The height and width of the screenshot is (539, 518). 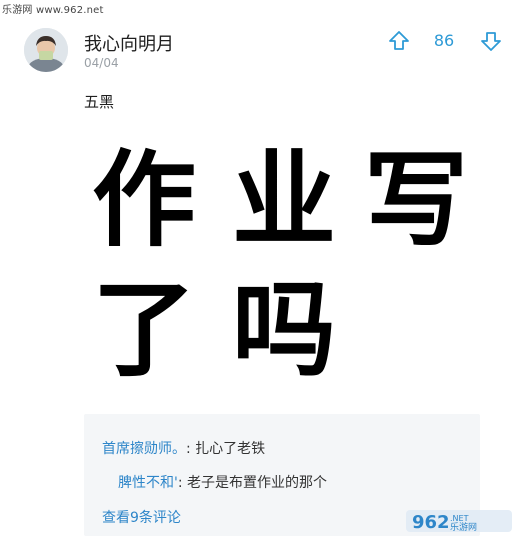 What do you see at coordinates (129, 43) in the screenshot?
I see `username: 我心向明月` at bounding box center [129, 43].